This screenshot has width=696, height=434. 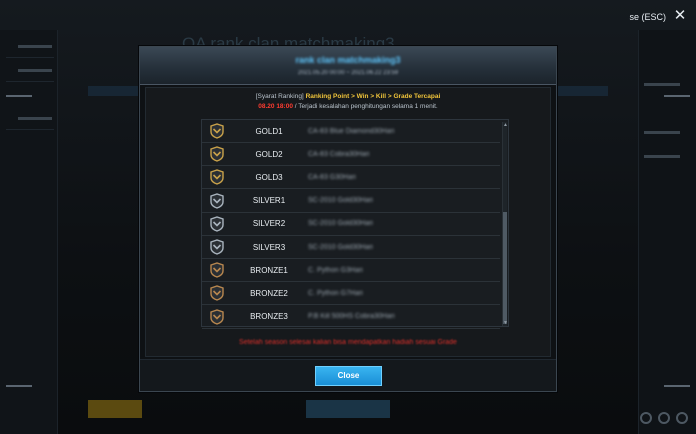 I want to click on grade-reward: C. Python G7Hari, so click(x=335, y=293).